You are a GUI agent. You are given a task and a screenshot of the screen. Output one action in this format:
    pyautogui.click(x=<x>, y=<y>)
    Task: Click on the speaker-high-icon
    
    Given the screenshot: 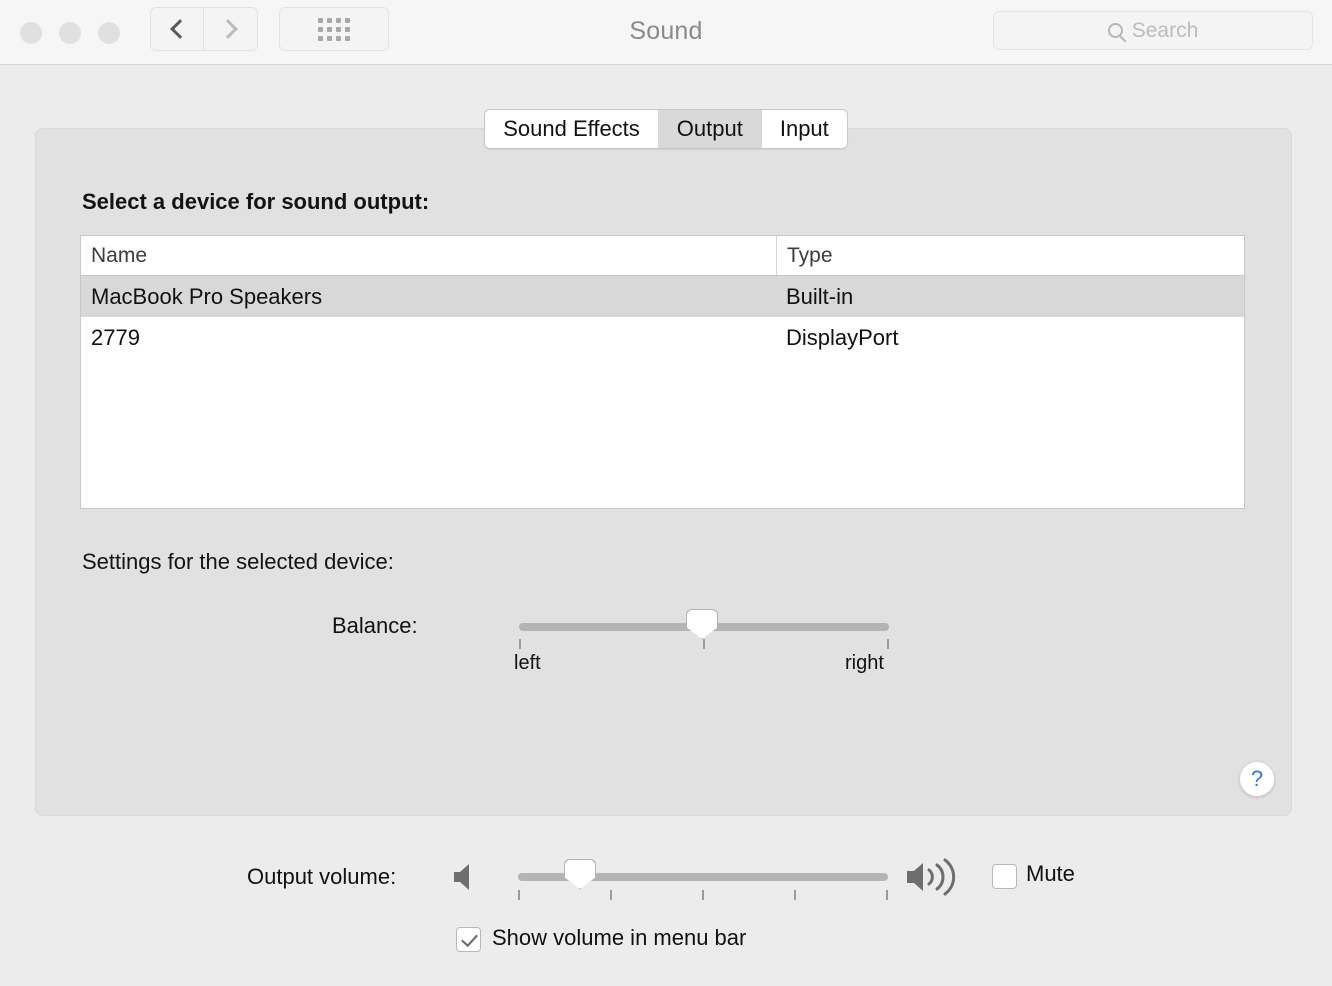 What is the action you would take?
    pyautogui.click(x=936, y=877)
    